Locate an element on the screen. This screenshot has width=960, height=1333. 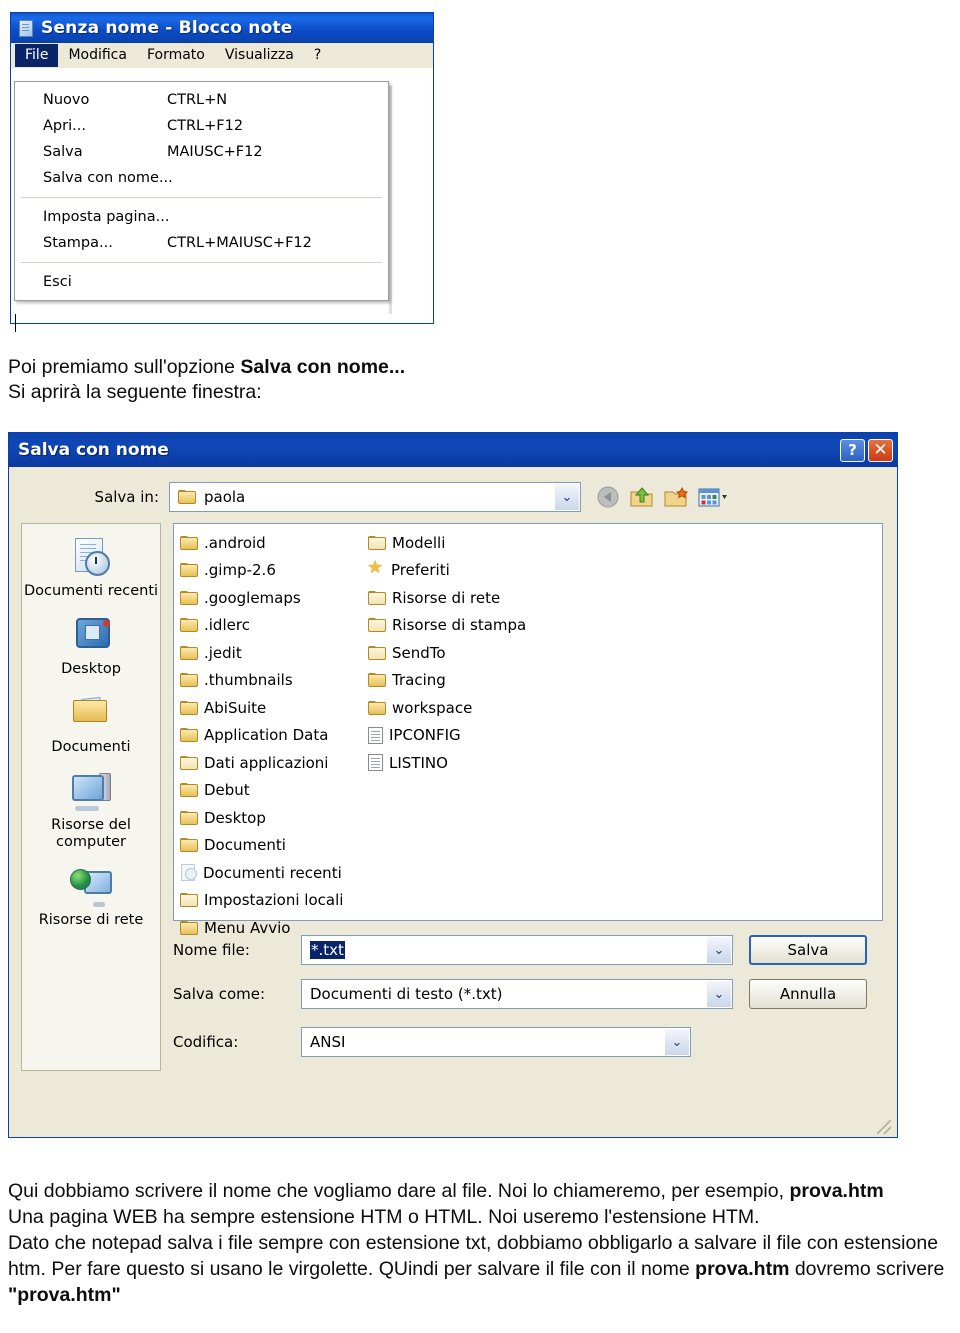
save-in-value-wrap: paola is located at coordinates (207, 497).